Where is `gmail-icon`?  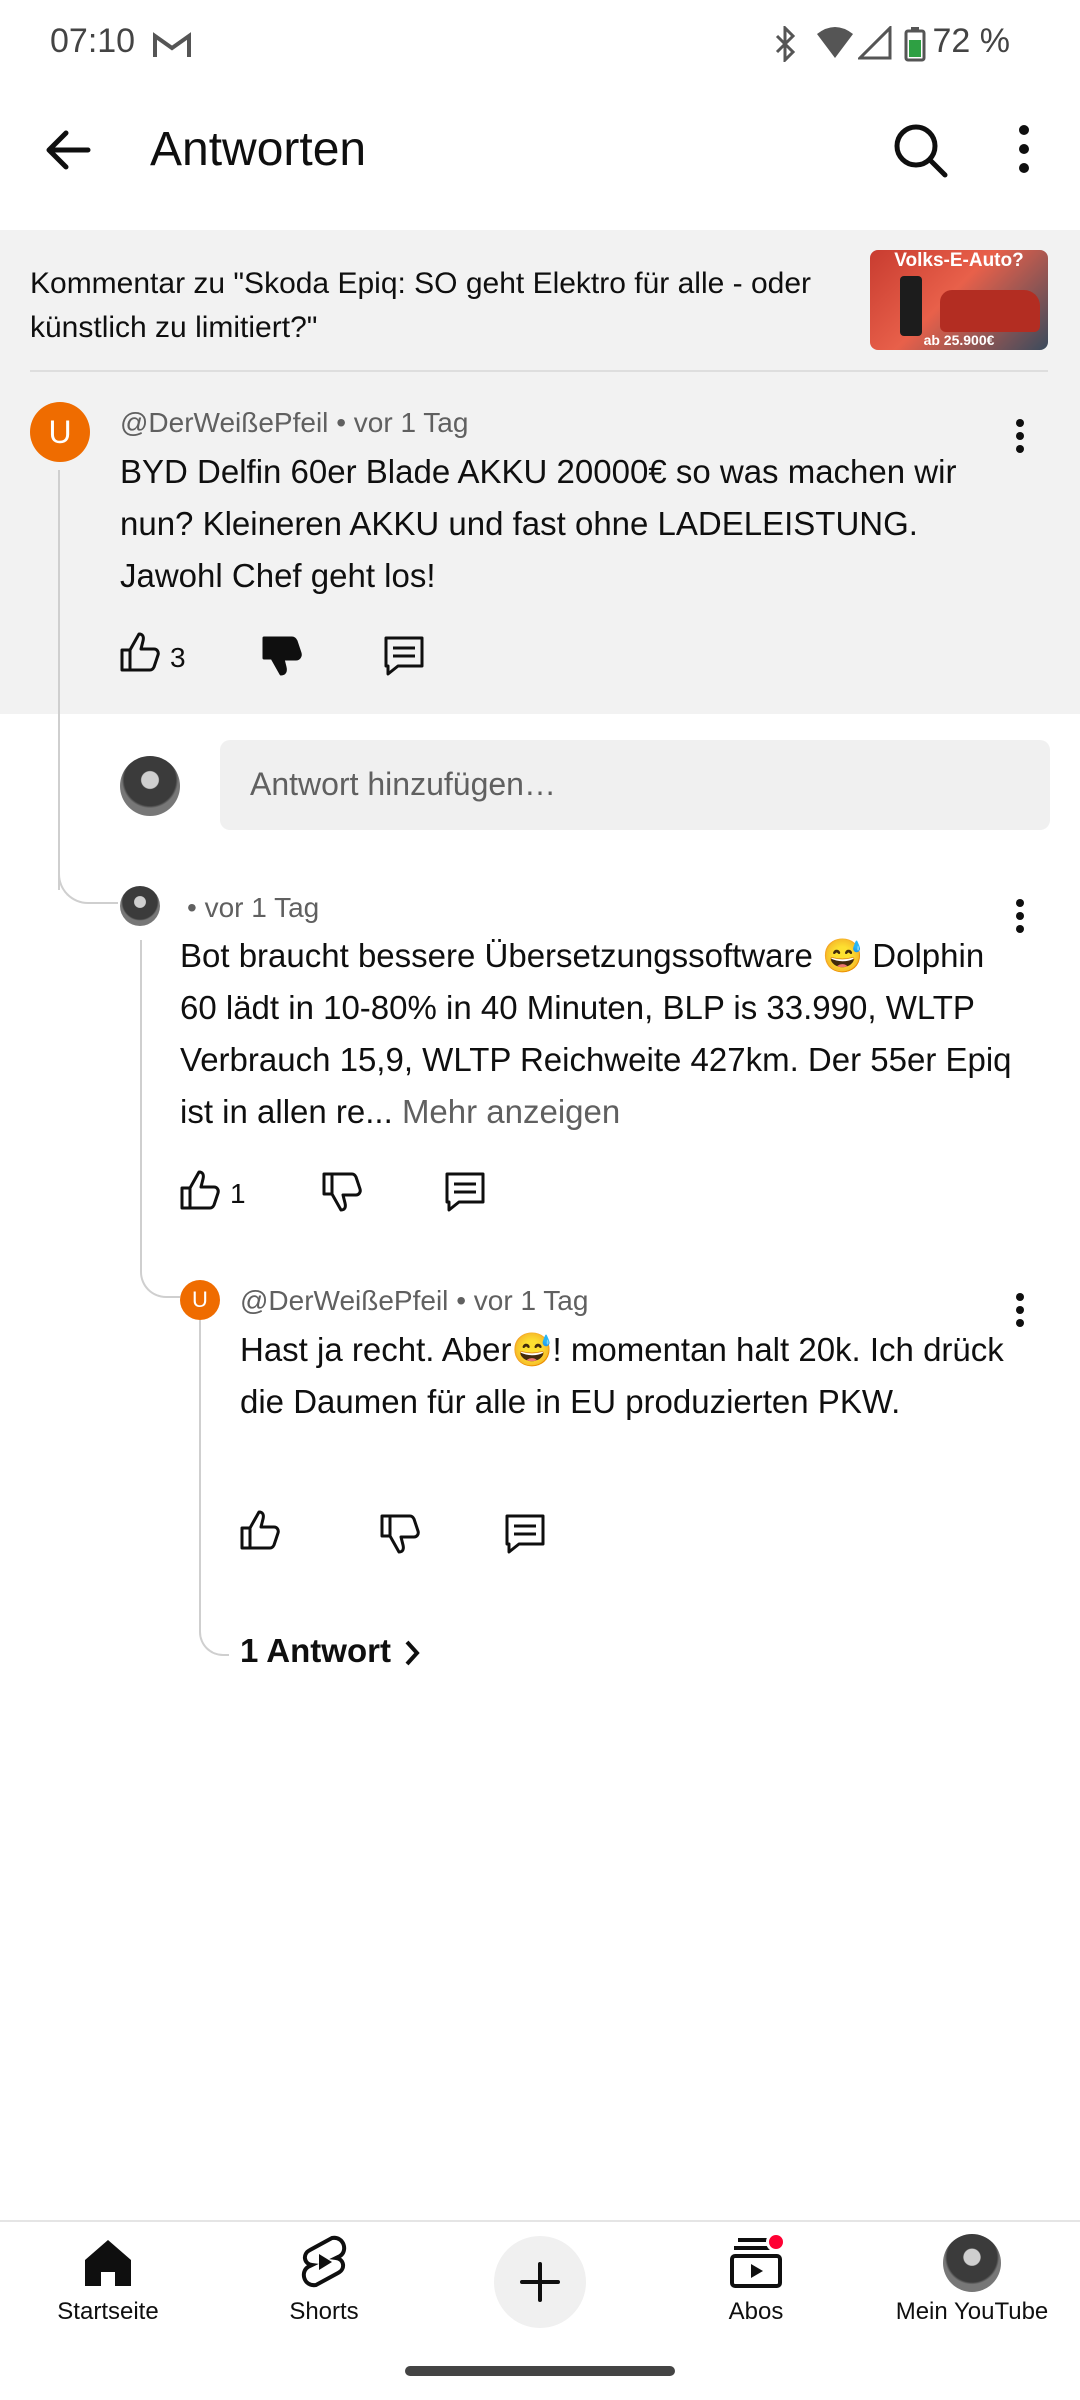
gmail-icon is located at coordinates (172, 45).